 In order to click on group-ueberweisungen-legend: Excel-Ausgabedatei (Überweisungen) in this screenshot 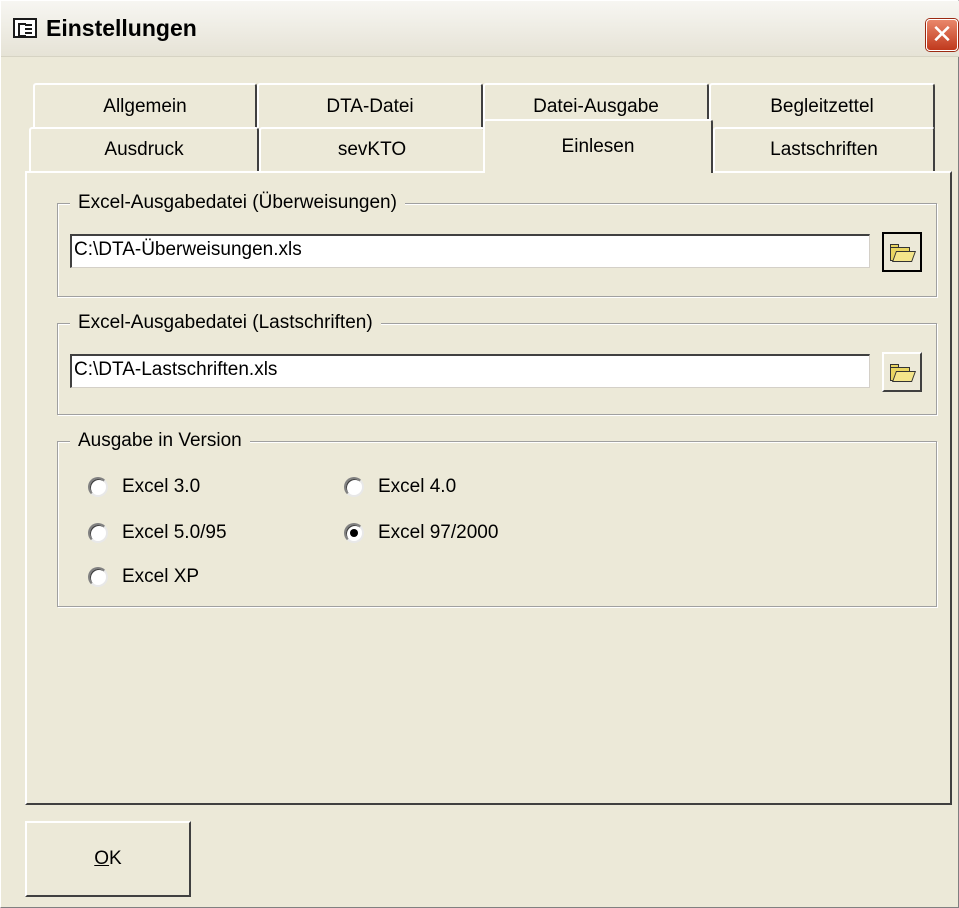, I will do `click(237, 203)`.